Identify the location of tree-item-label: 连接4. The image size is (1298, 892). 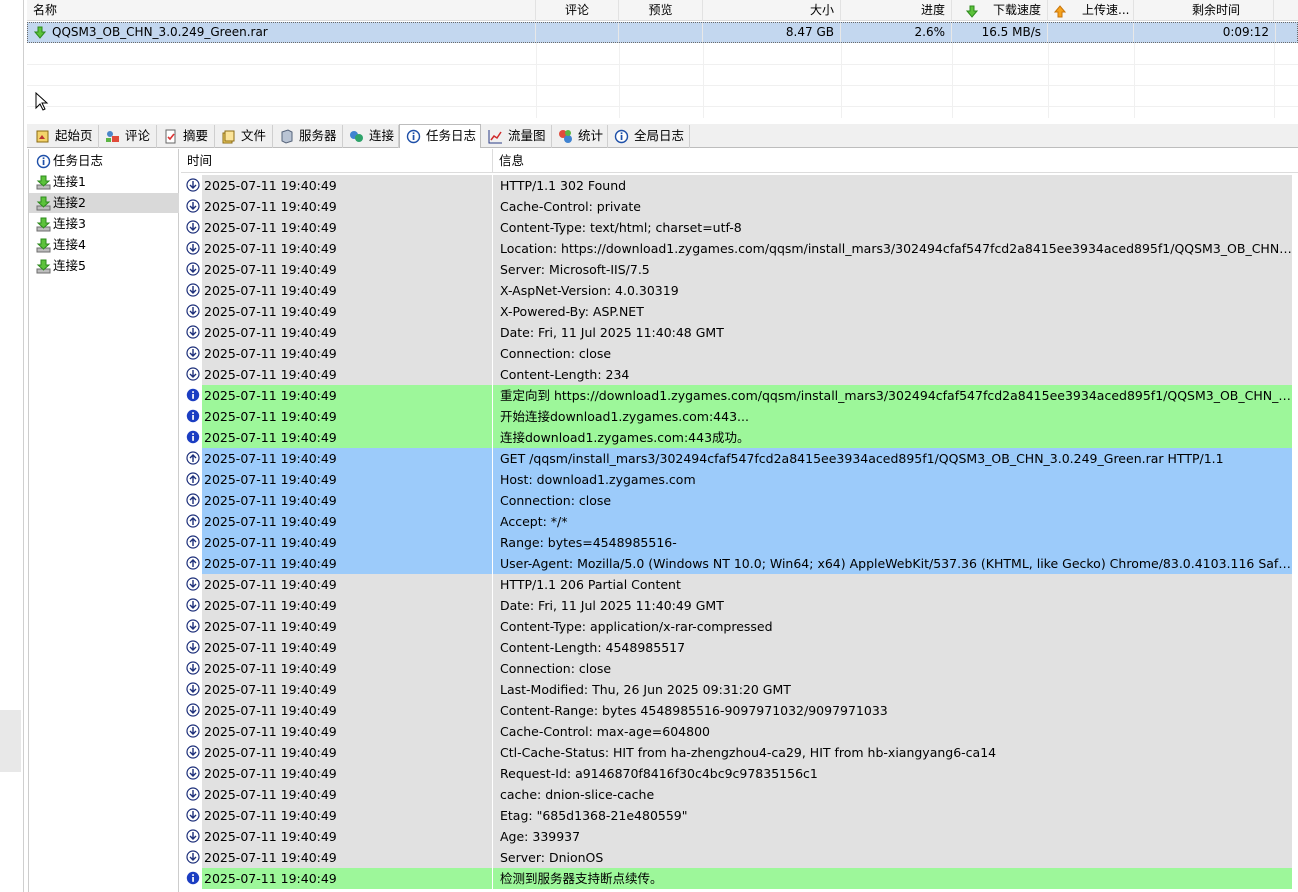
(69, 244).